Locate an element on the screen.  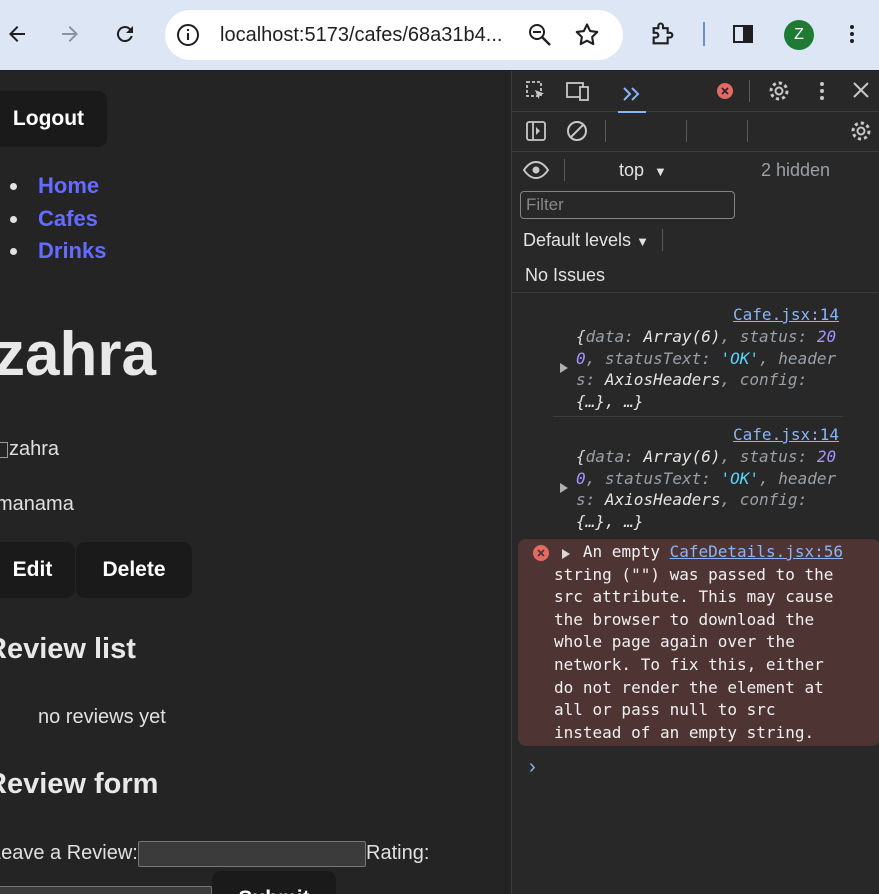
main-nav: Home Cafes Drinks is located at coordinates (57, 220).